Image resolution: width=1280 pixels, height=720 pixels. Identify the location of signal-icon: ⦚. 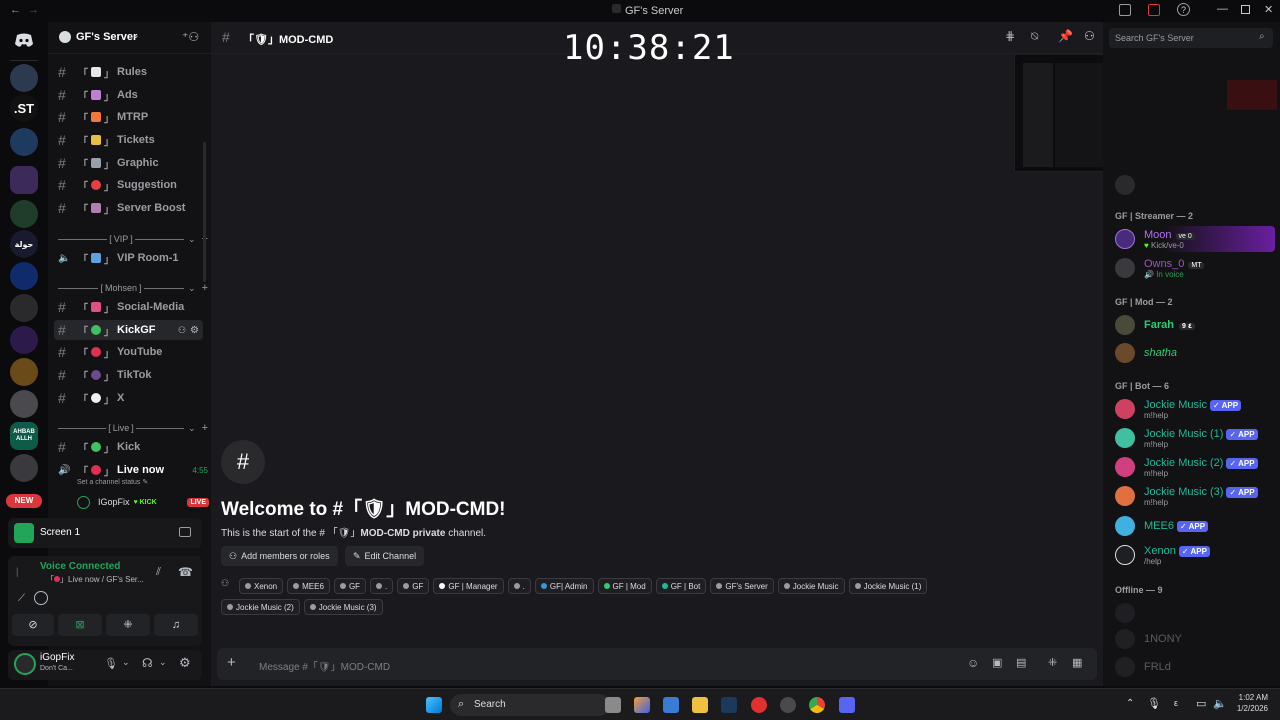
(17, 573).